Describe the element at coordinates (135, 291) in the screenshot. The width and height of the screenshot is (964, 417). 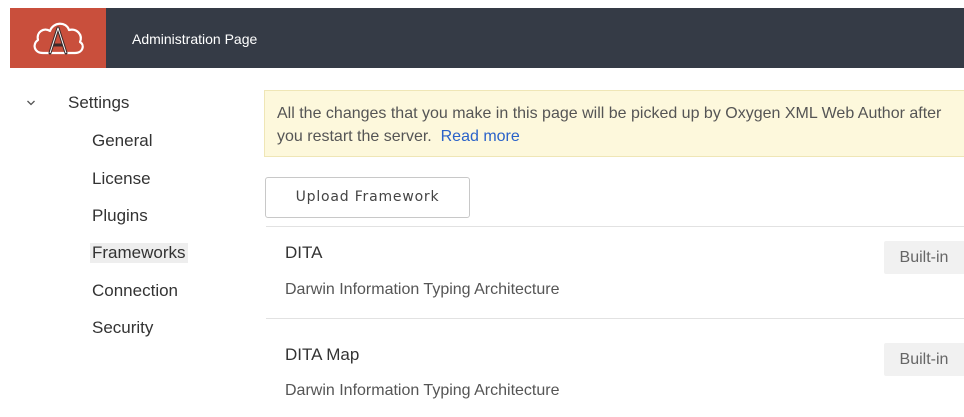
I see `sidebar-item-connection: Connection` at that location.